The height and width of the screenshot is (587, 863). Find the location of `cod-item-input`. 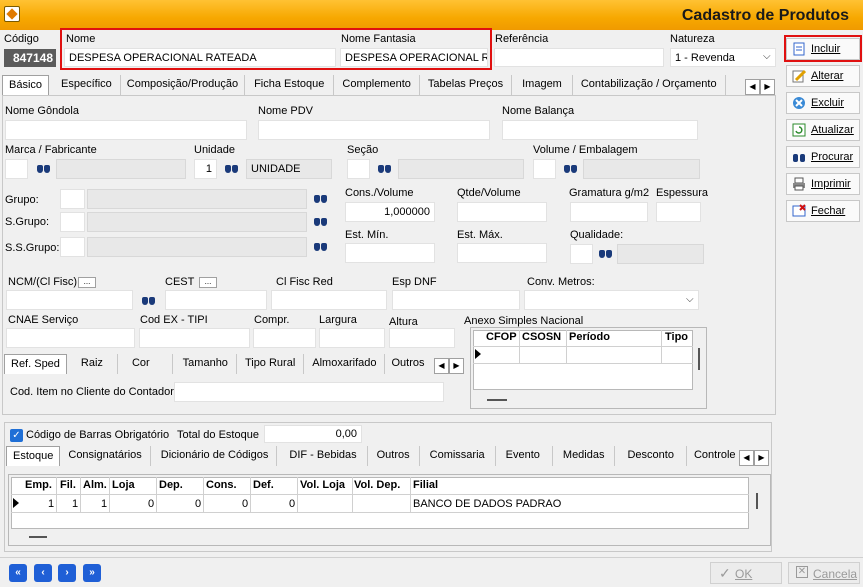

cod-item-input is located at coordinates (309, 392).